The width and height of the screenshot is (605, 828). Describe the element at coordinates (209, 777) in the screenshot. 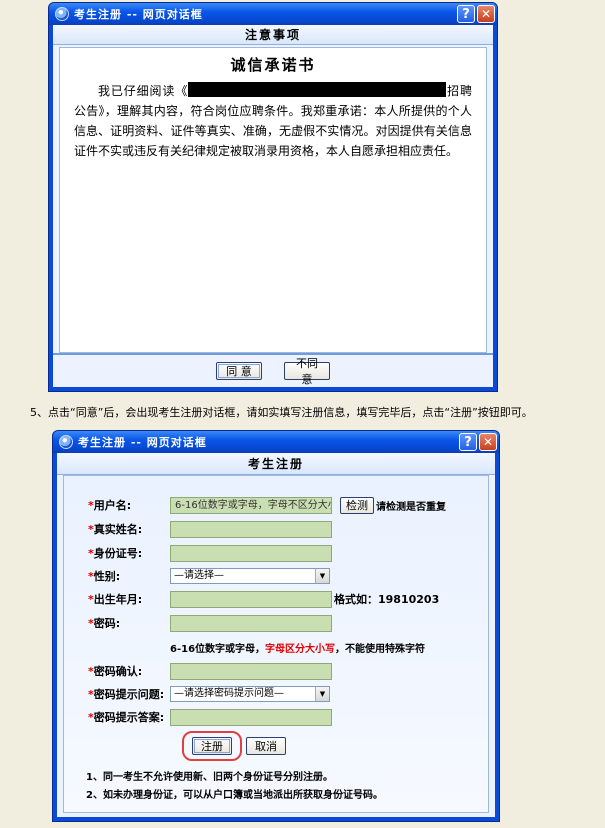

I see `note-1: 1、同一考生不允许使用新、旧两个身份证号分别注册。` at that location.